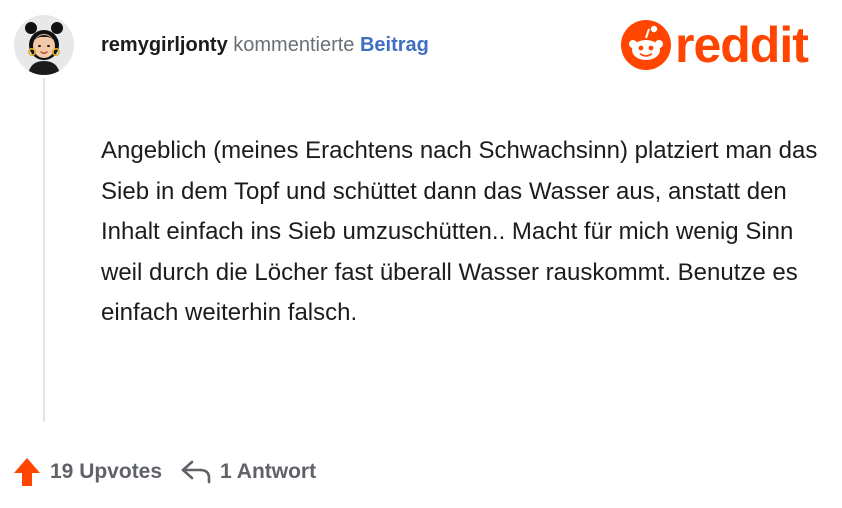  I want to click on username-link: remygirljonty, so click(164, 45).